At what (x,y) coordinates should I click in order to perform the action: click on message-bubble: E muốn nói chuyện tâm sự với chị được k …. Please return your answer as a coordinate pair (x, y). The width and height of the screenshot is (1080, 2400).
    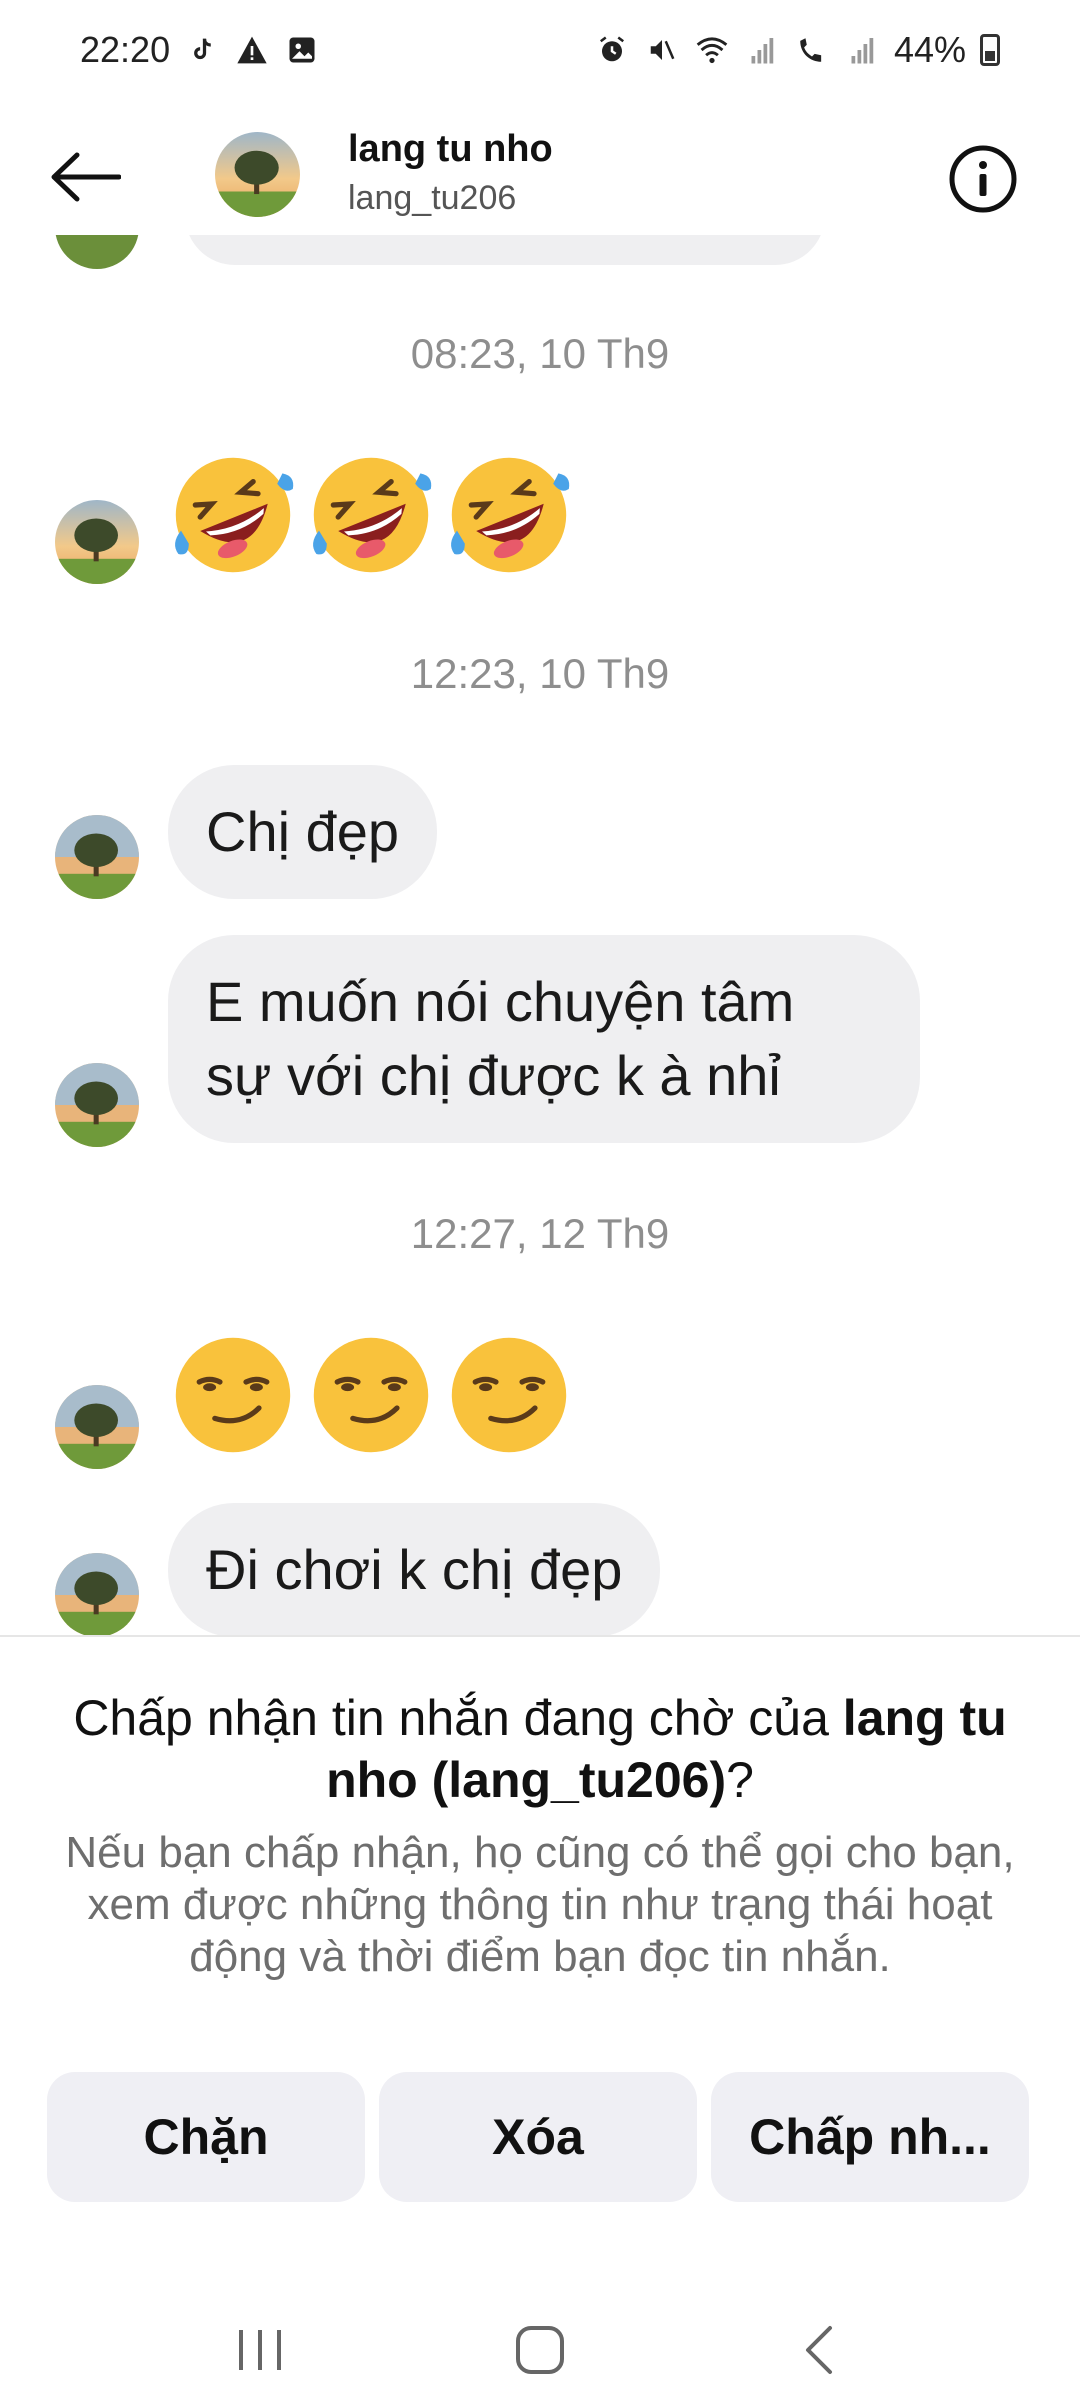
    Looking at the image, I should click on (544, 1039).